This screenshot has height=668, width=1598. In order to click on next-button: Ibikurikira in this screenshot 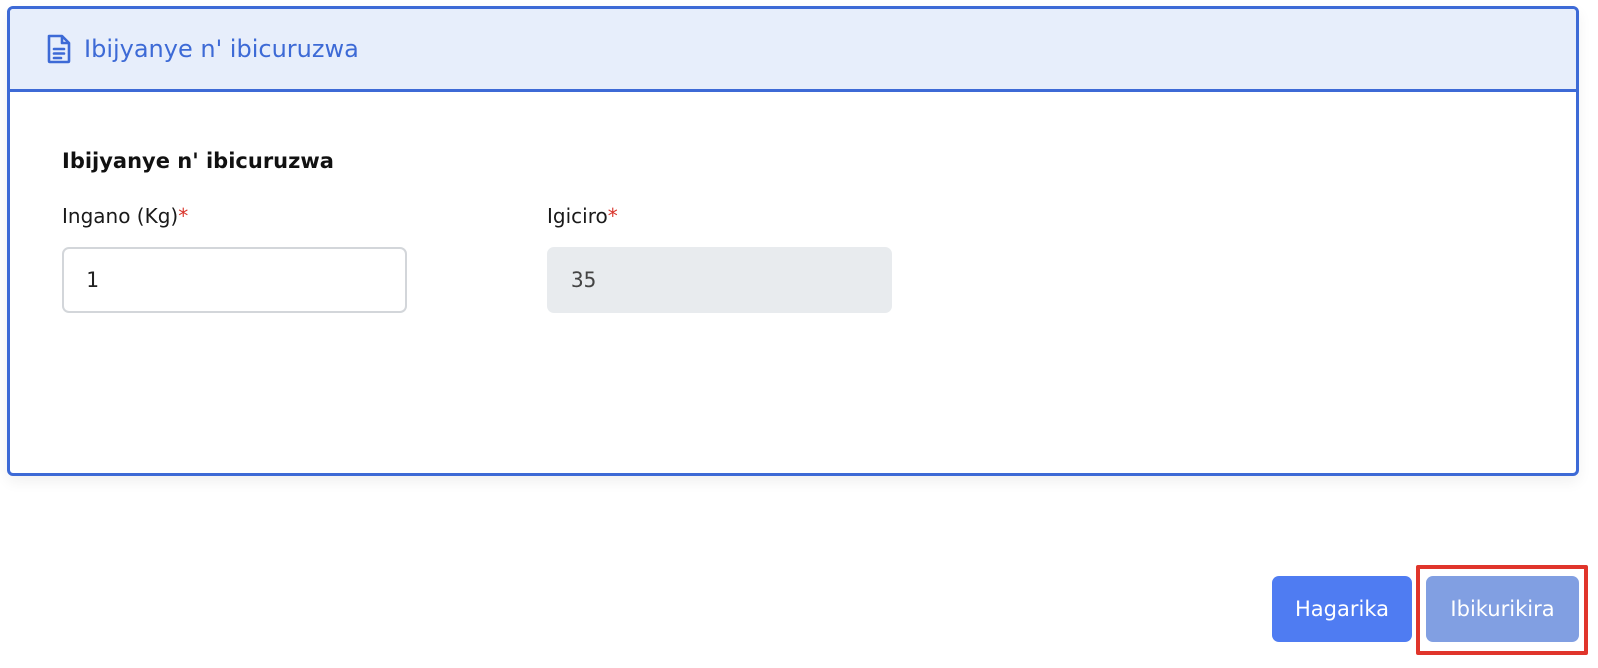, I will do `click(1502, 609)`.